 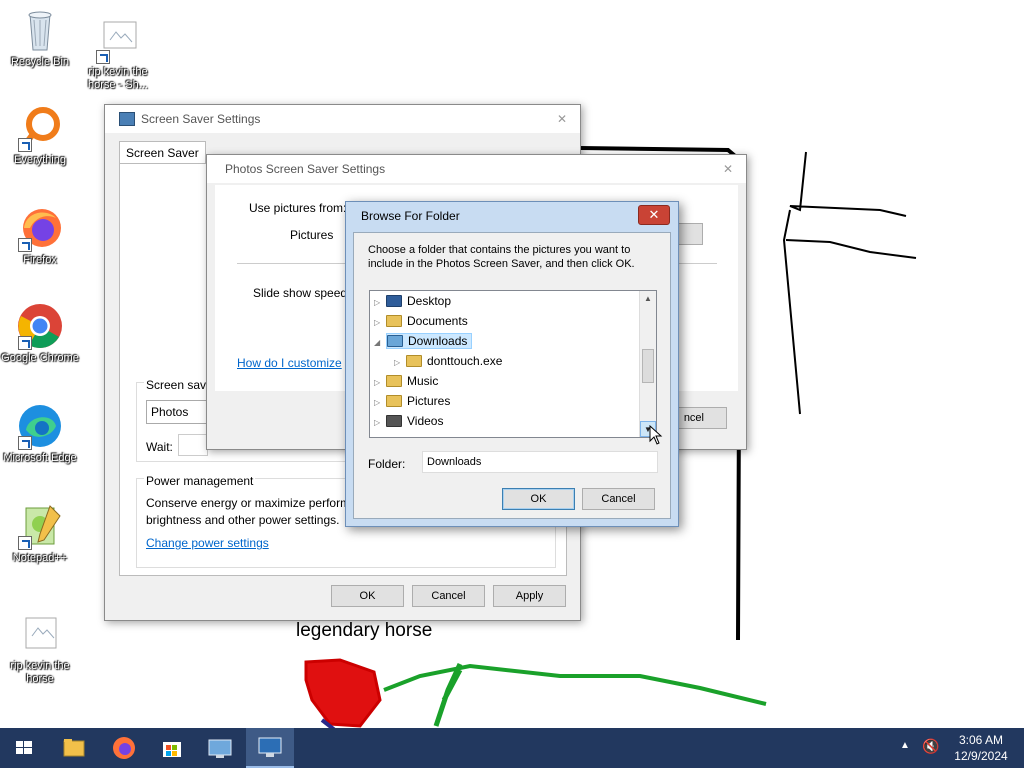 What do you see at coordinates (905, 745) in the screenshot?
I see `show-hidden-icons: ▲` at bounding box center [905, 745].